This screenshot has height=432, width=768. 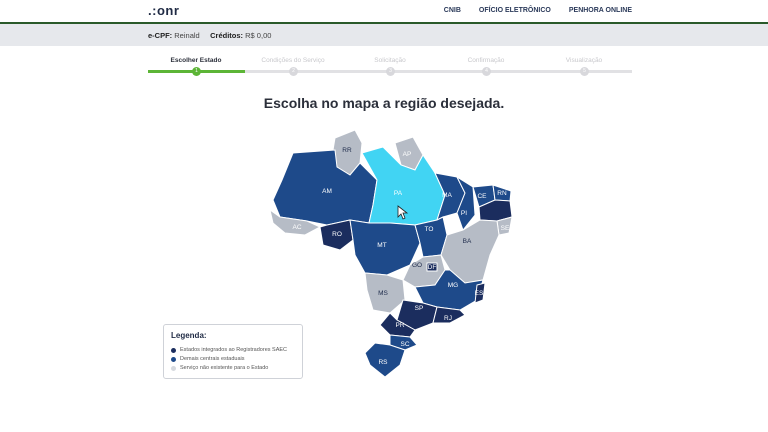 What do you see at coordinates (196, 60) in the screenshot?
I see `step-1-label: Escolher Estado` at bounding box center [196, 60].